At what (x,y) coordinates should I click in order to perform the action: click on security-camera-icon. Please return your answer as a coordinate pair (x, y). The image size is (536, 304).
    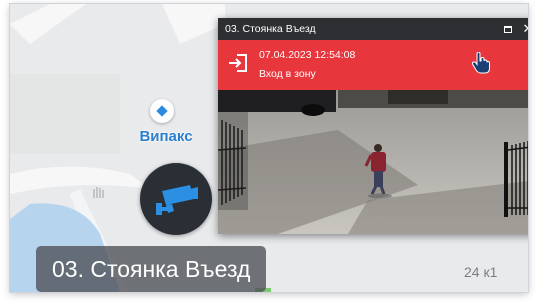
    Looking at the image, I should click on (177, 200).